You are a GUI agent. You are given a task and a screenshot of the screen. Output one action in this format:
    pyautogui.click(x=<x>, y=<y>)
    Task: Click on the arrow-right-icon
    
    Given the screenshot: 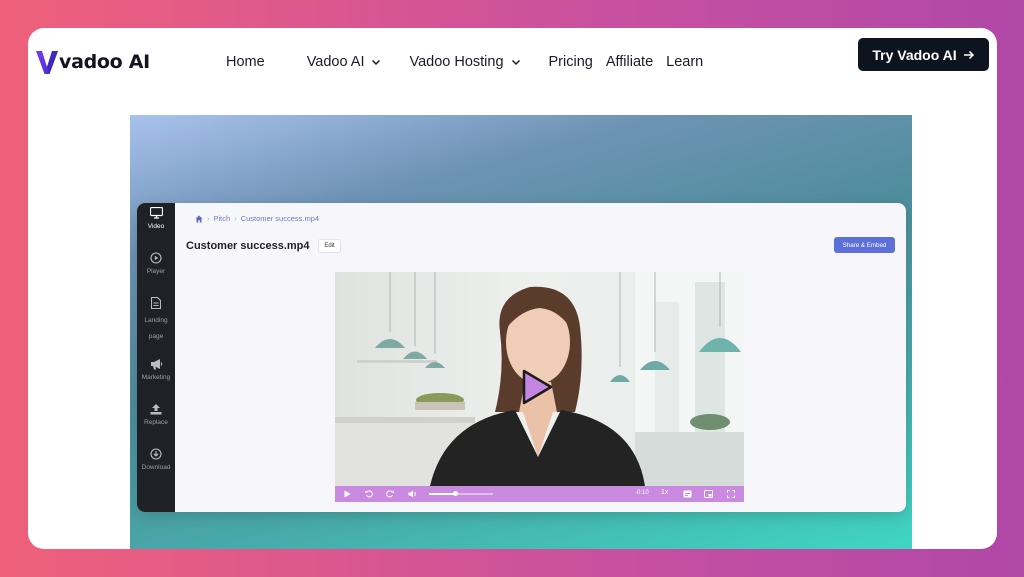 What is the action you would take?
    pyautogui.click(x=968, y=54)
    